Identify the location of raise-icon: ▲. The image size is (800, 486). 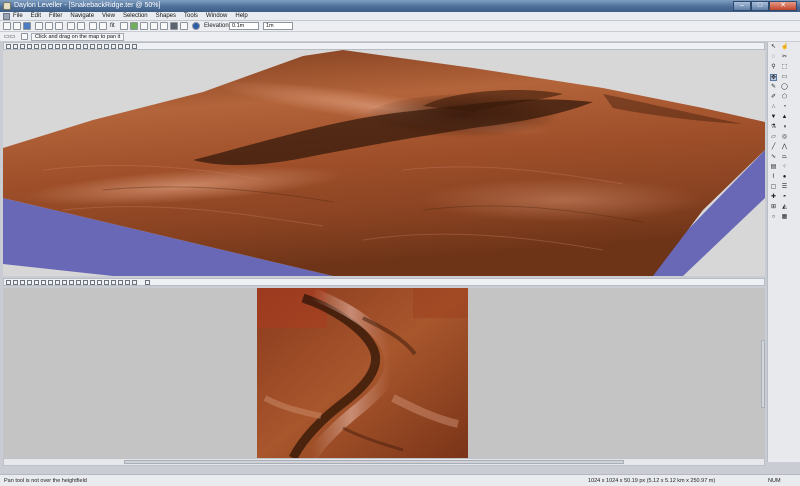
(784, 117).